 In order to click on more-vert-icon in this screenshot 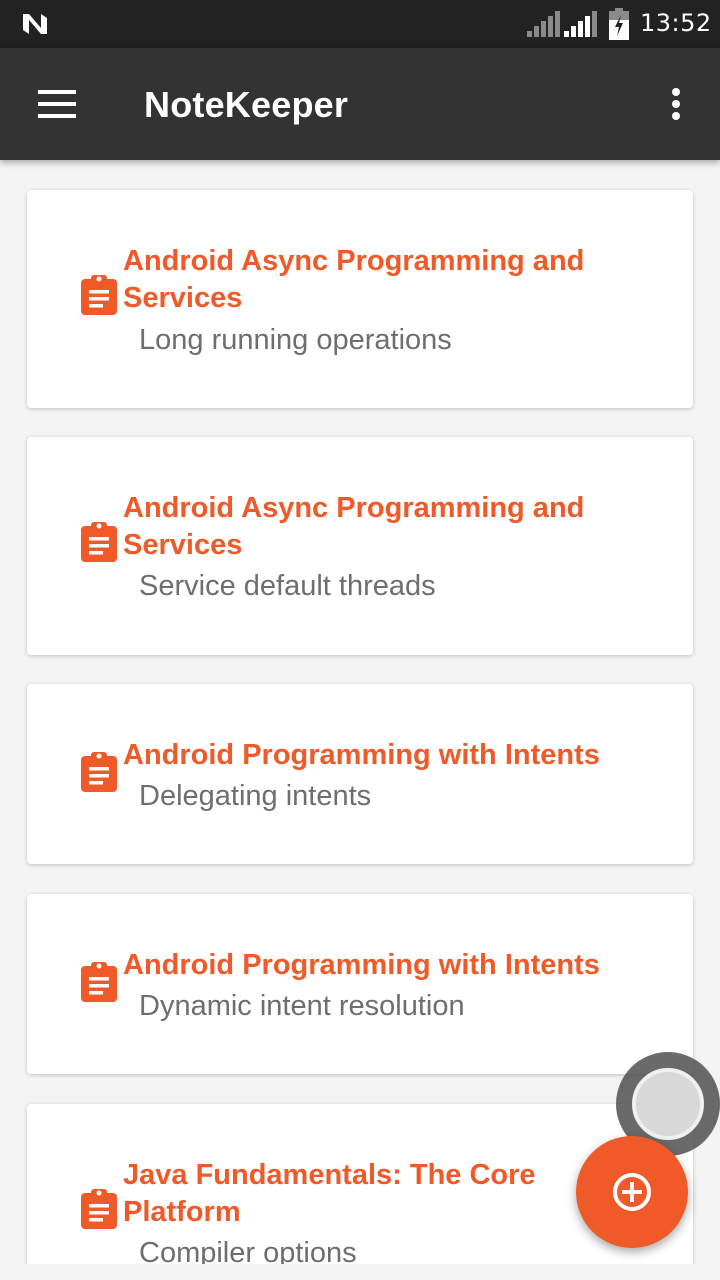, I will do `click(676, 104)`.